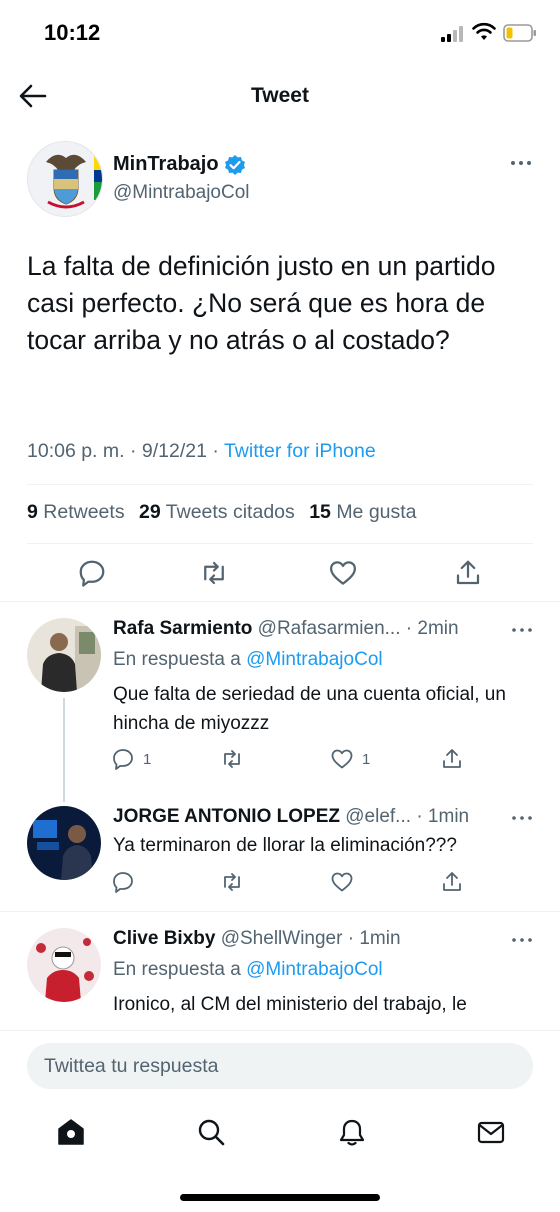 The image size is (560, 1212). Describe the element at coordinates (84, 512) in the screenshot. I see `retweets-label: Retweets` at that location.